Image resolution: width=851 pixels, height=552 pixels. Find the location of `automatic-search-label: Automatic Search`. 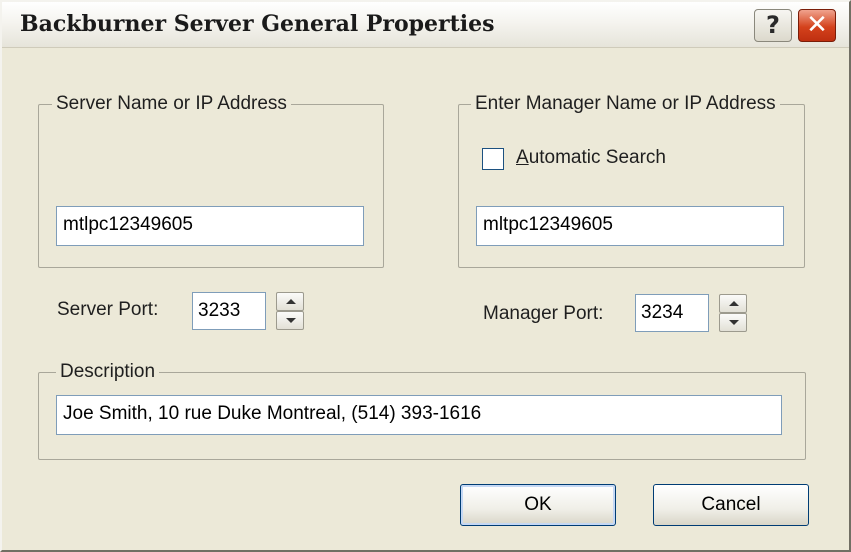

automatic-search-label: Automatic Search is located at coordinates (591, 158).